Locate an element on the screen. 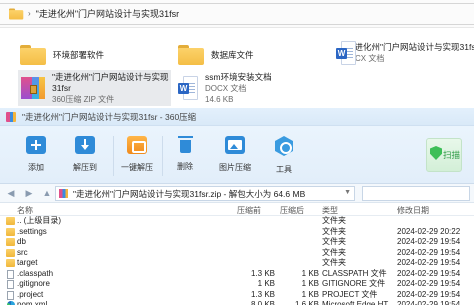 The image size is (474, 305). scan-button: 扫描 is located at coordinates (444, 155).